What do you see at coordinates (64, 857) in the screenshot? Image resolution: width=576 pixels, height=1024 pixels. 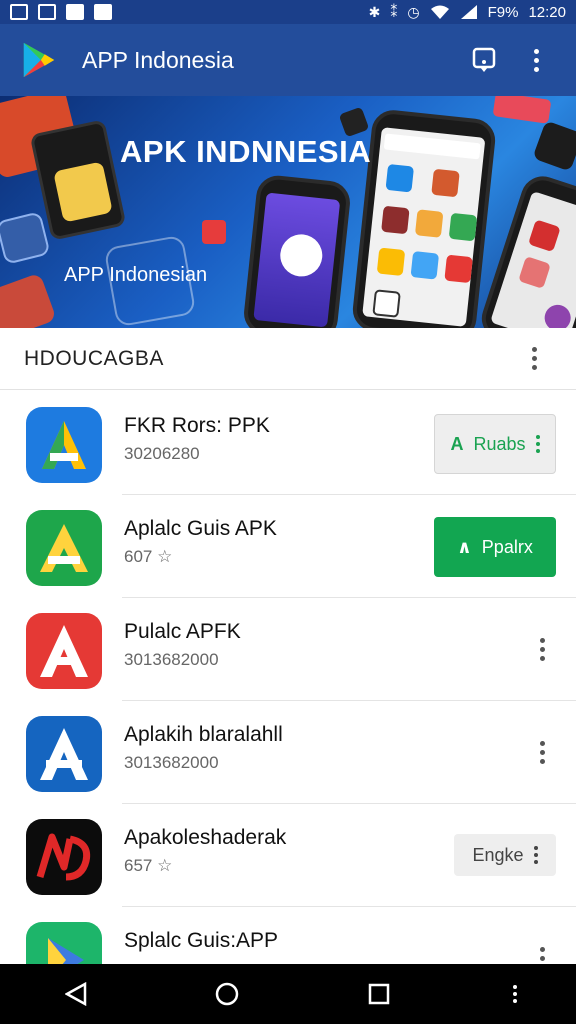 I see `nd-logo-black-icon` at bounding box center [64, 857].